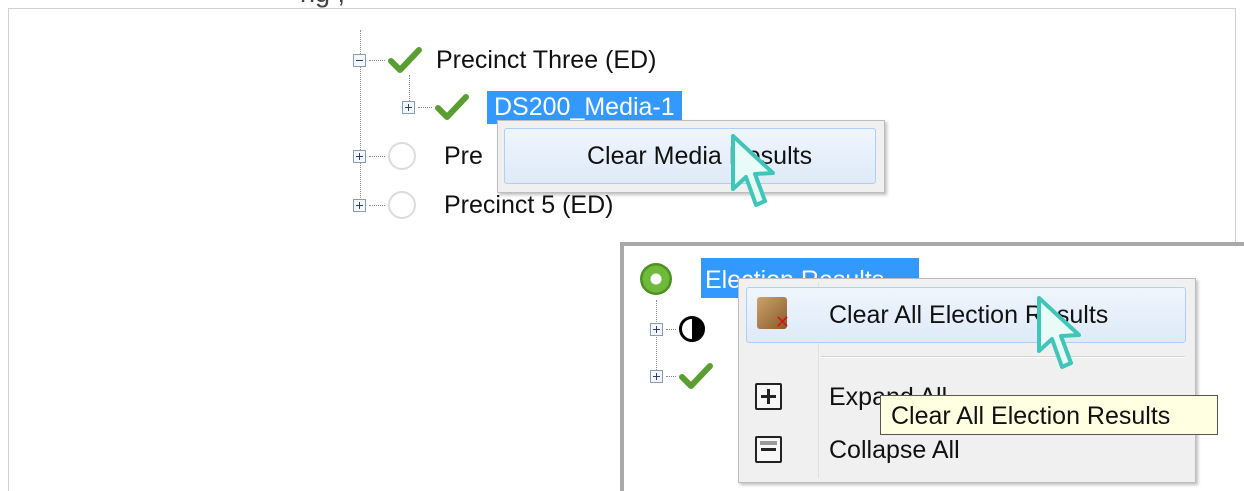 This screenshot has height=491, width=1244. I want to click on menu-item-clear-media-results: Clear Media Results, so click(690, 156).